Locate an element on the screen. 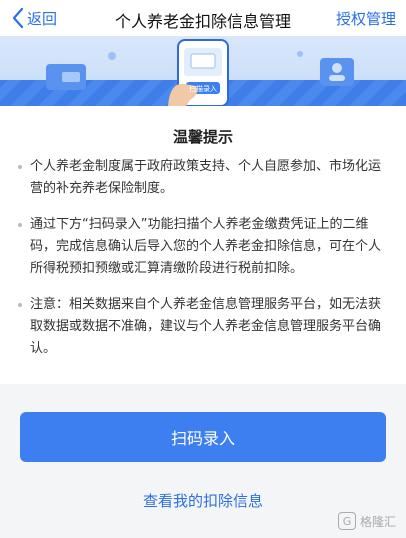 The height and width of the screenshot is (538, 406). watermark-logo-icon: G is located at coordinates (346, 521).